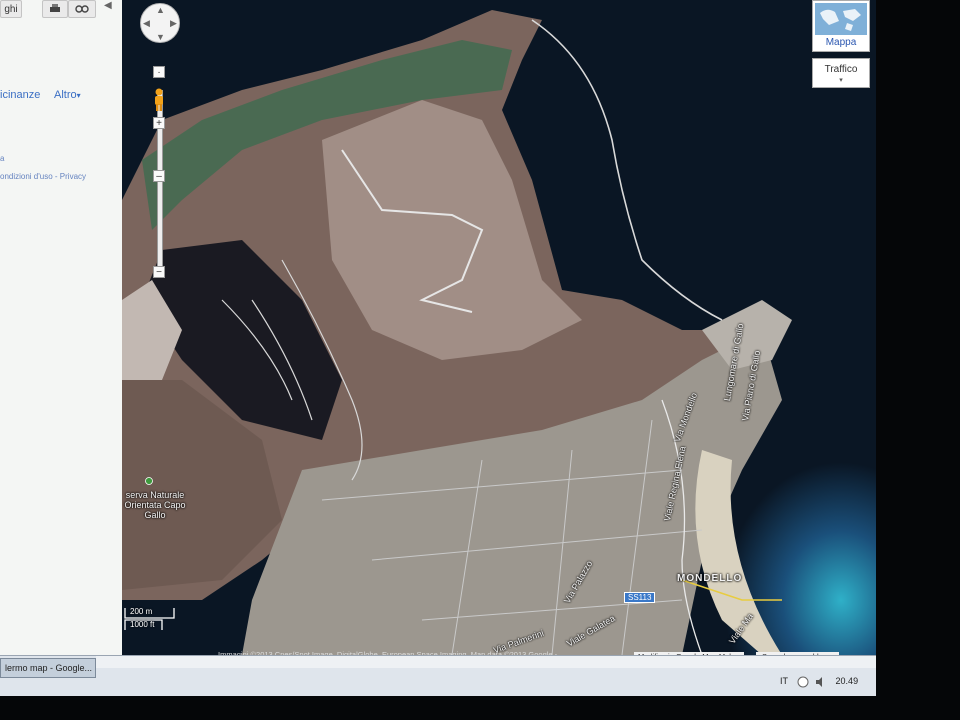 The height and width of the screenshot is (720, 960). Describe the element at coordinates (160, 23) in the screenshot. I see `pan-control: ▲ ▼ ◀ ▶` at that location.